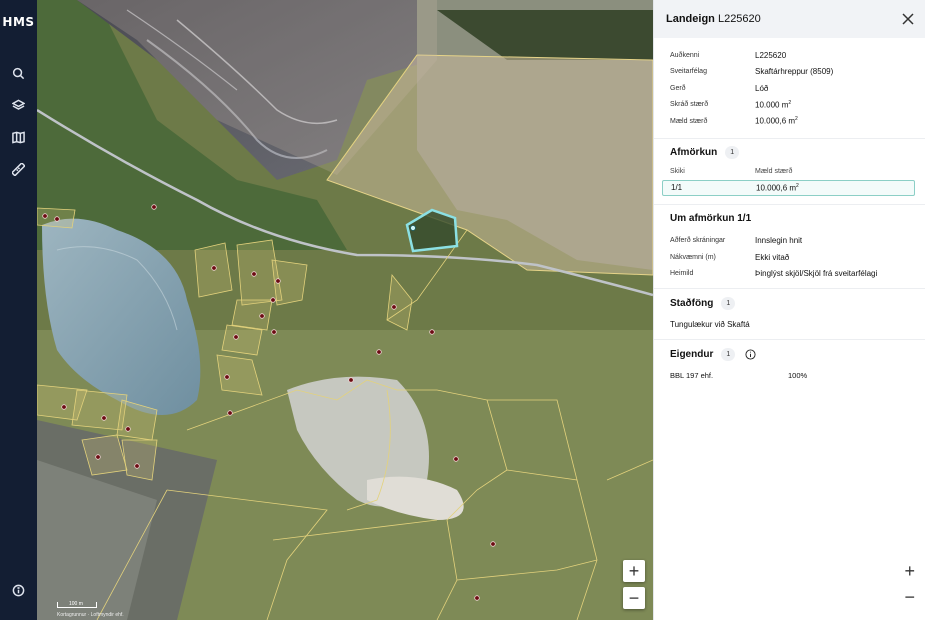 Image resolution: width=925 pixels, height=620 pixels. I want to click on afmorkun-count-badge: 1, so click(732, 152).